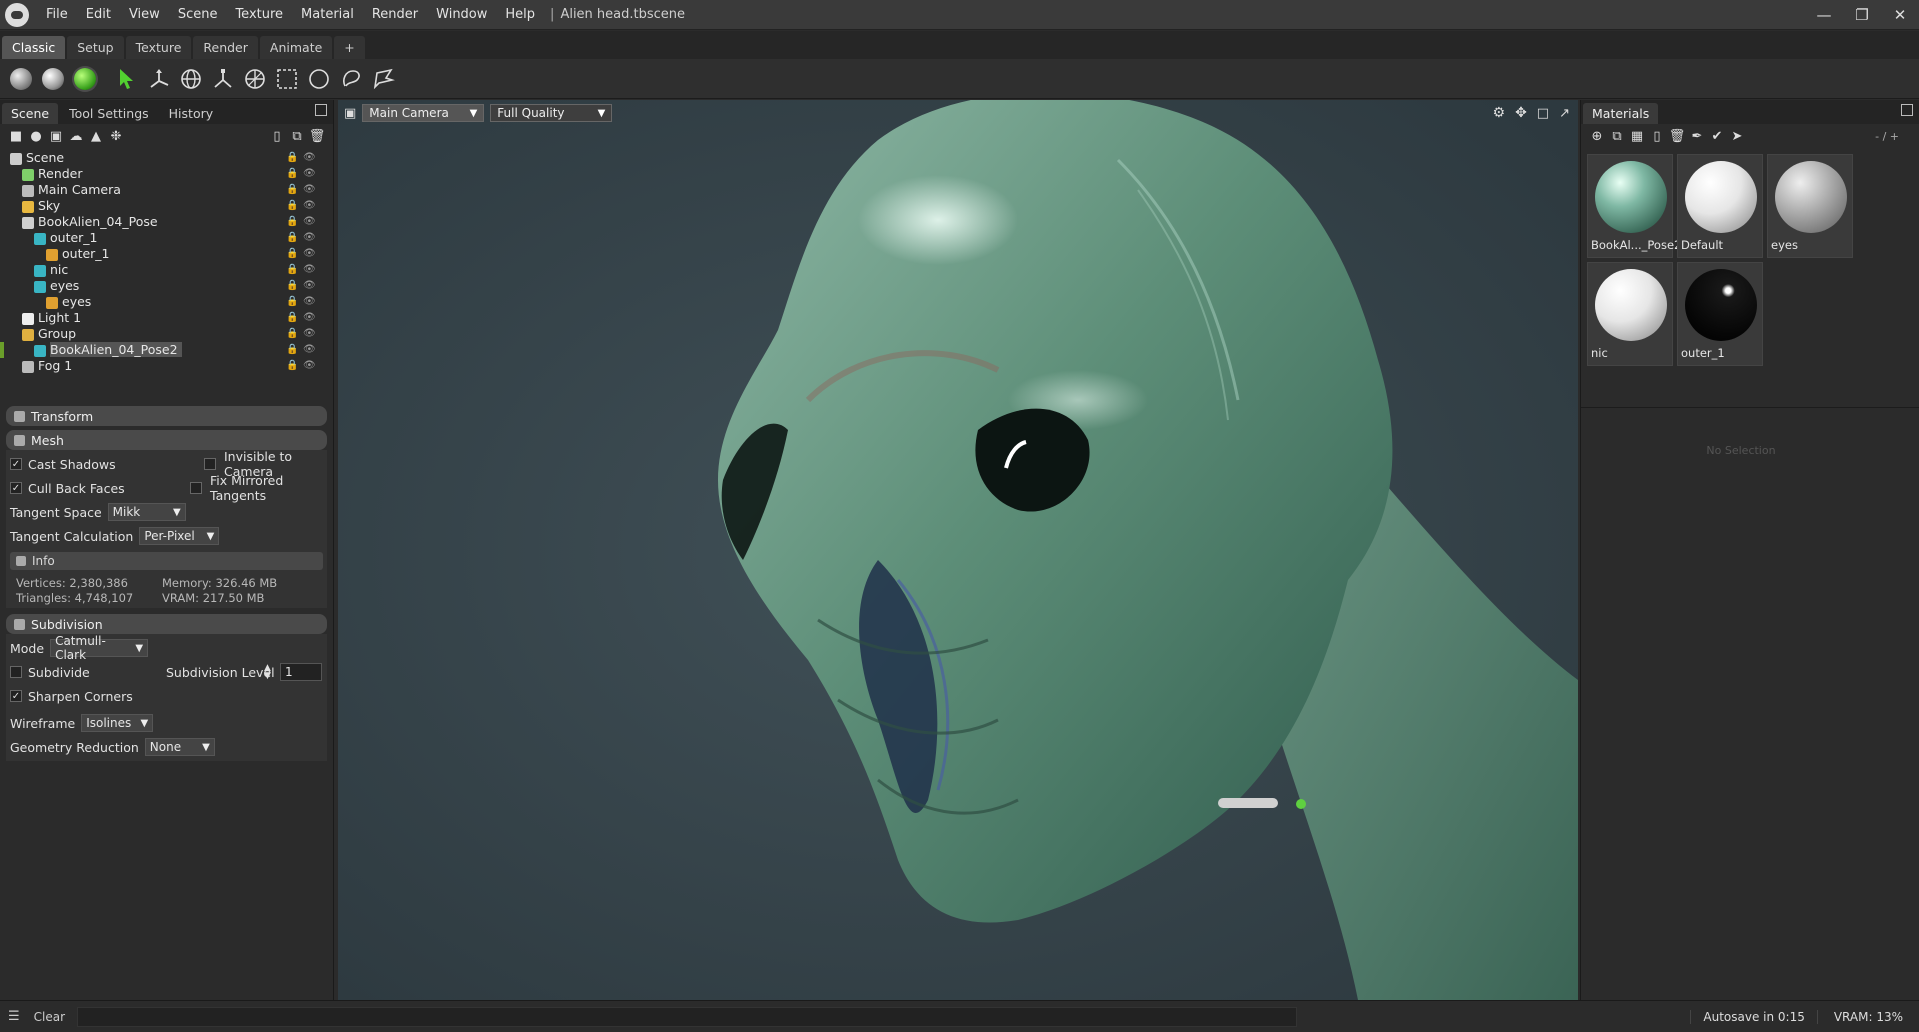 Image resolution: width=1919 pixels, height=1032 pixels. What do you see at coordinates (287, 79) in the screenshot?
I see `rect-select-icon` at bounding box center [287, 79].